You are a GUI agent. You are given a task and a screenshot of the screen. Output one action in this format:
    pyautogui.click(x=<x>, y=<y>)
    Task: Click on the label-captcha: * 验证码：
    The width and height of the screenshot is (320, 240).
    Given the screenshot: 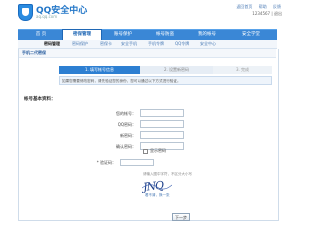 What is the action you would take?
    pyautogui.click(x=106, y=162)
    